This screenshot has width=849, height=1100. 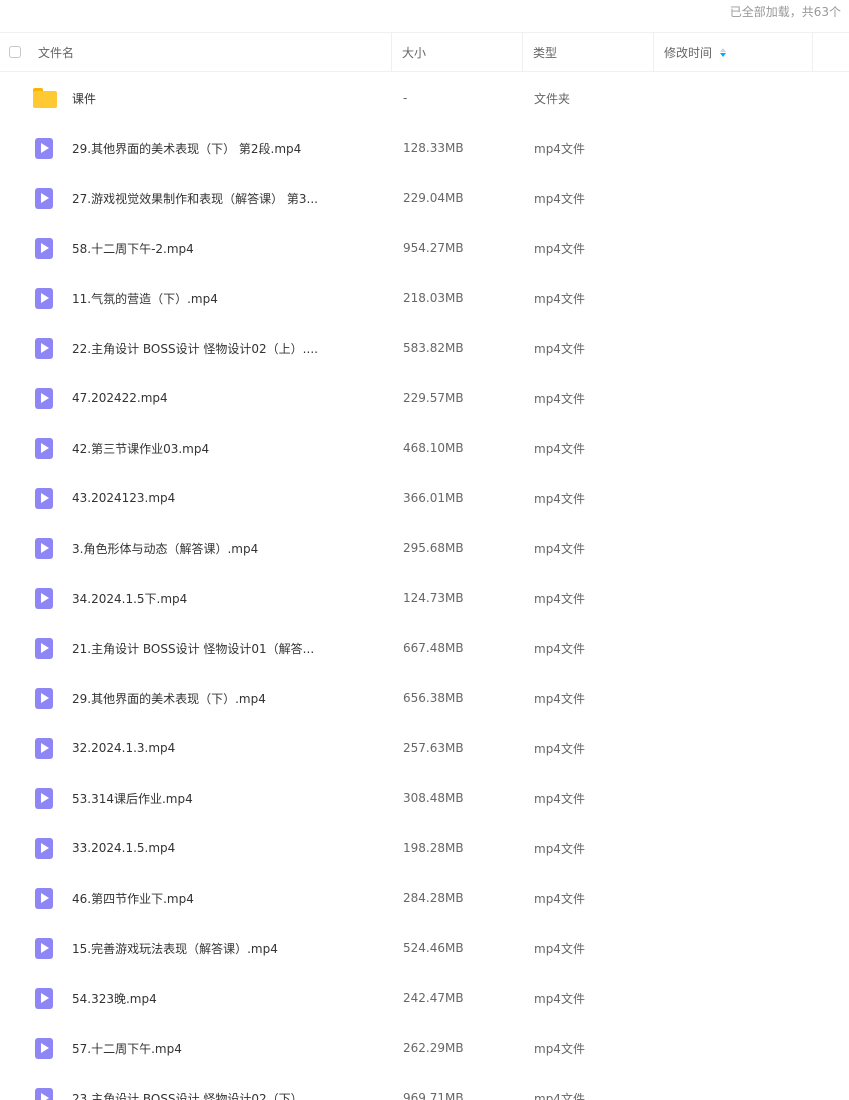 I want to click on file-name: 11.气氛的营造（下）.mp4, so click(x=237, y=298).